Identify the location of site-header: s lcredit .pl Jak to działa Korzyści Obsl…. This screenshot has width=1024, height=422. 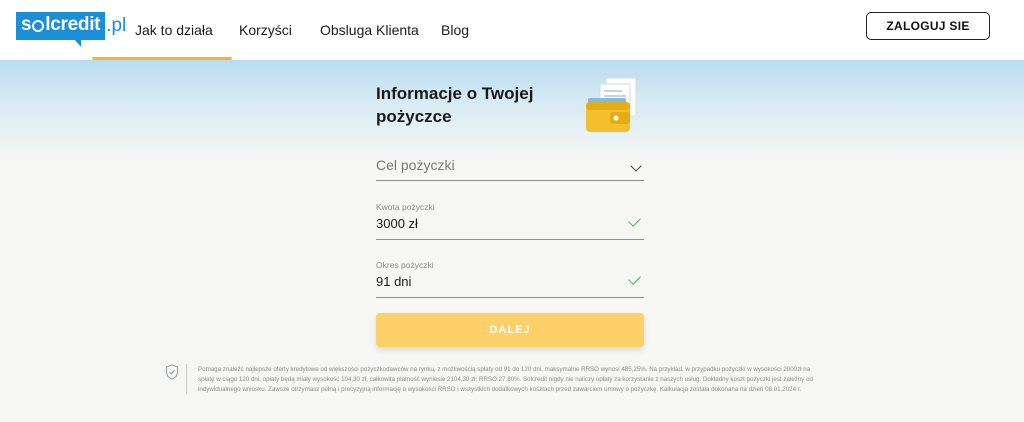
(512, 30).